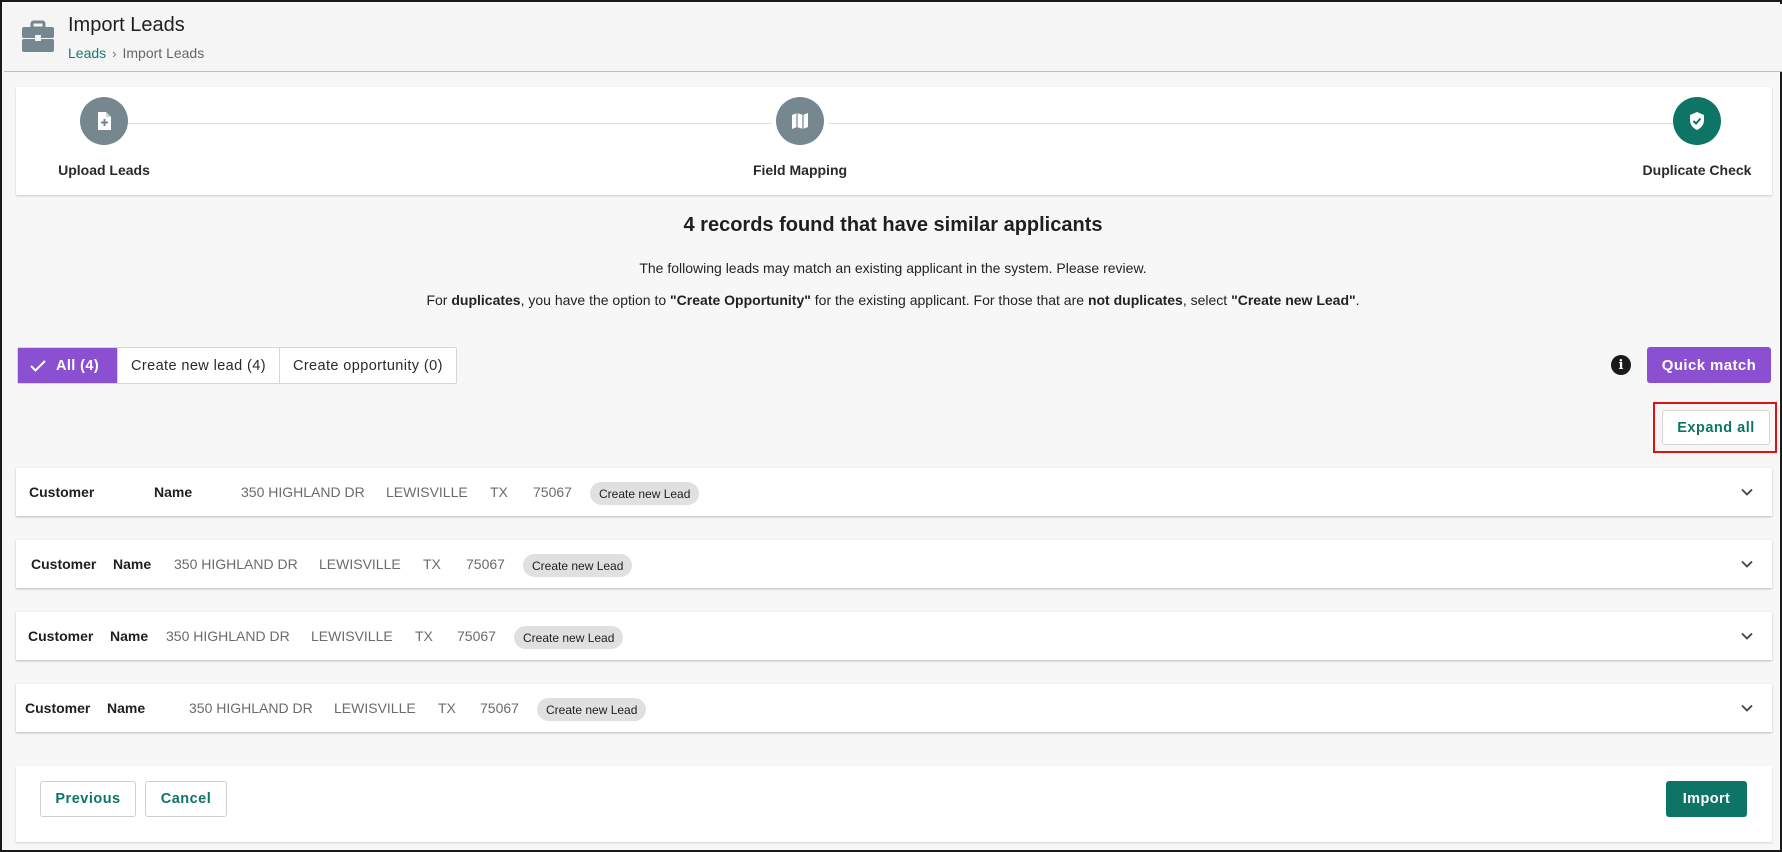  I want to click on step-field-mapping: Field Mapping, so click(800, 137).